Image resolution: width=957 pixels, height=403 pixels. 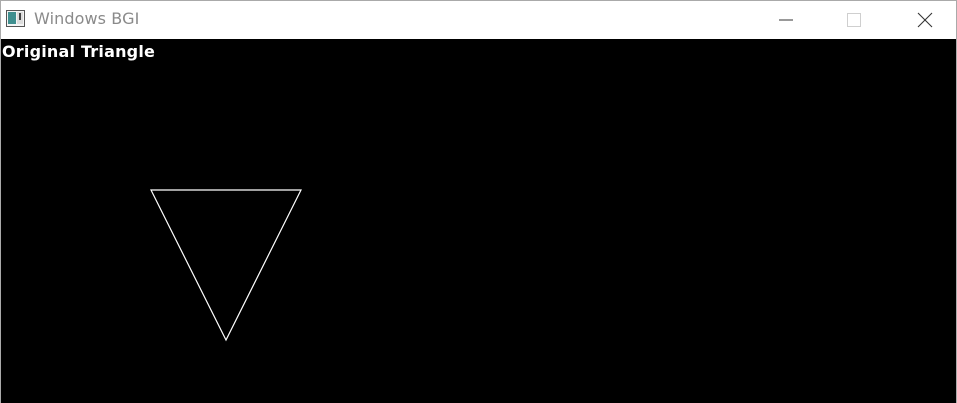 I want to click on maximize-button, so click(x=854, y=19).